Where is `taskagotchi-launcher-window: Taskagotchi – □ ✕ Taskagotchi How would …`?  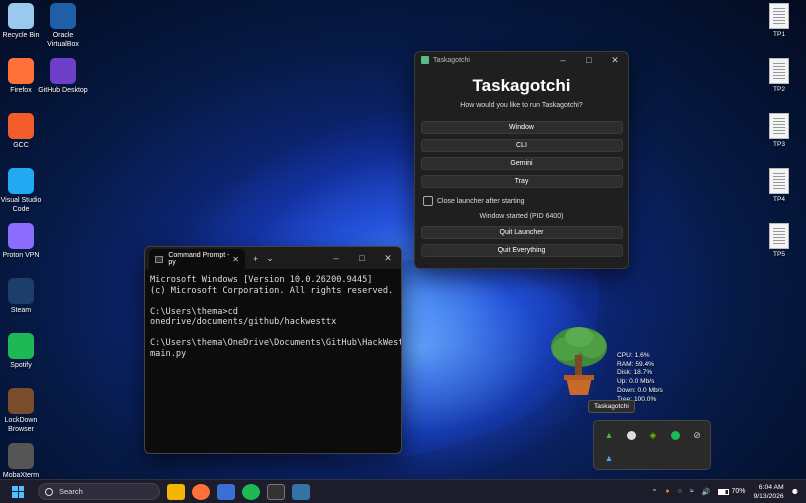 taskagotchi-launcher-window: Taskagotchi – □ ✕ Taskagotchi How would … is located at coordinates (521, 160).